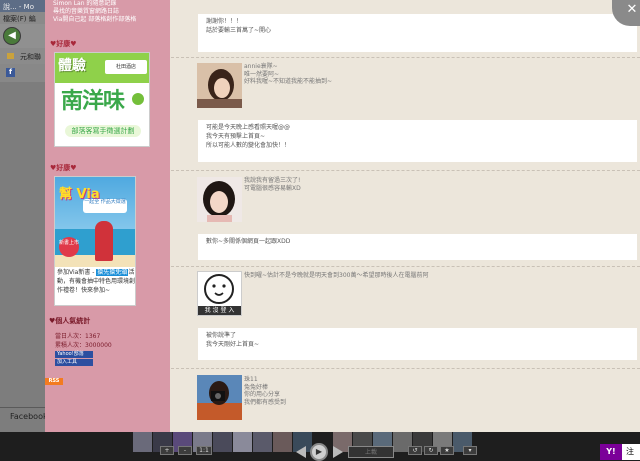 Image resolution: width=640 pixels, height=461 pixels. What do you see at coordinates (248, 241) in the screenshot?
I see `reply-line: 數你~多關係個網頁一起跟XDD` at bounding box center [248, 241].